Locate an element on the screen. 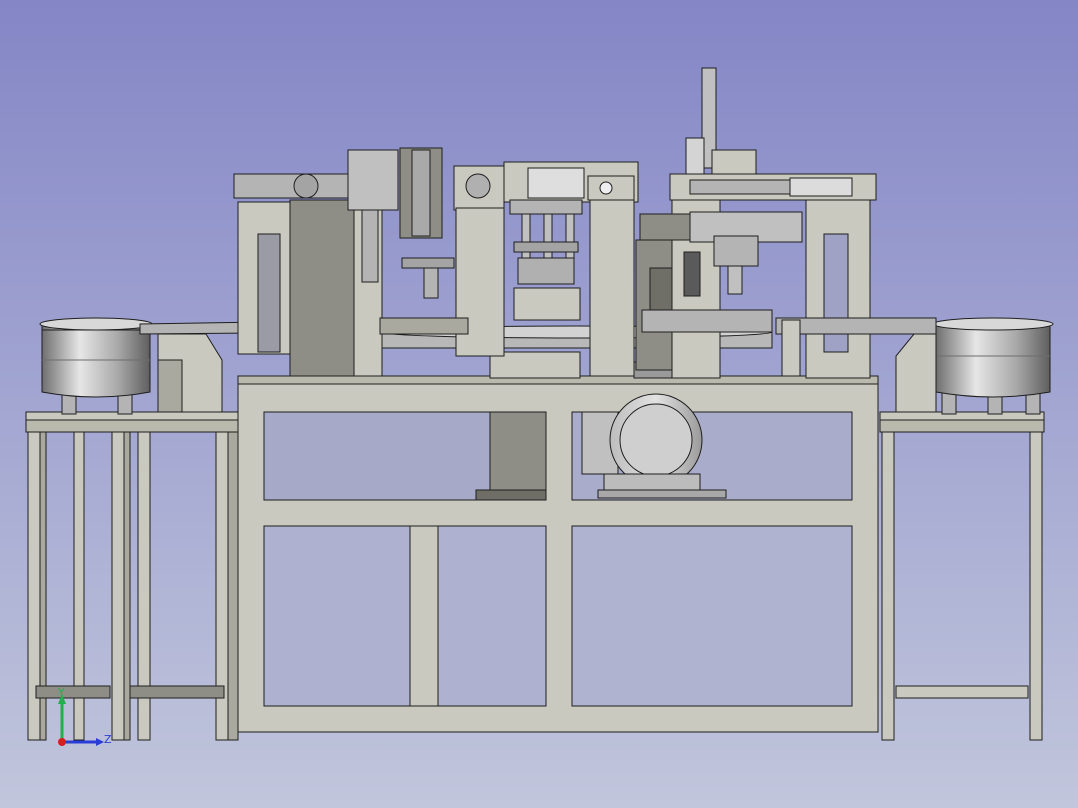  right-screw-station is located at coordinates (786, 223).